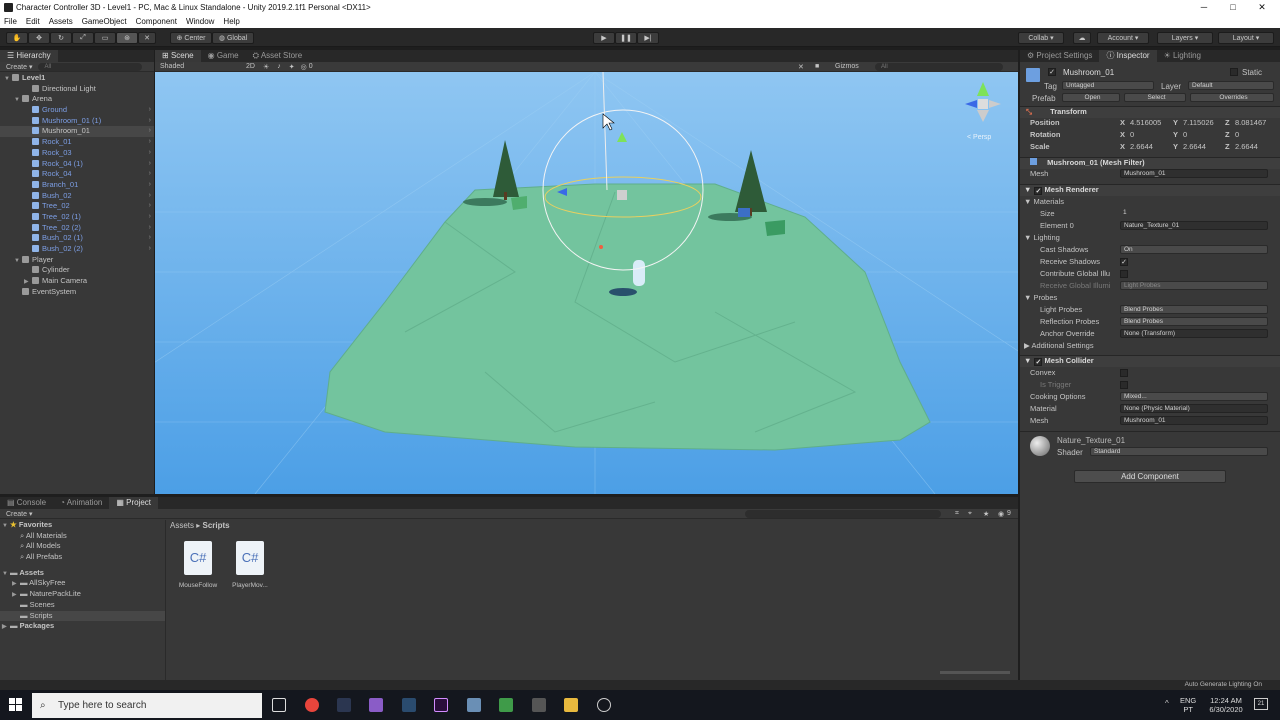  What do you see at coordinates (1150, 238) in the screenshot?
I see `lighting-foldout: ▼ Lighting` at bounding box center [1150, 238].